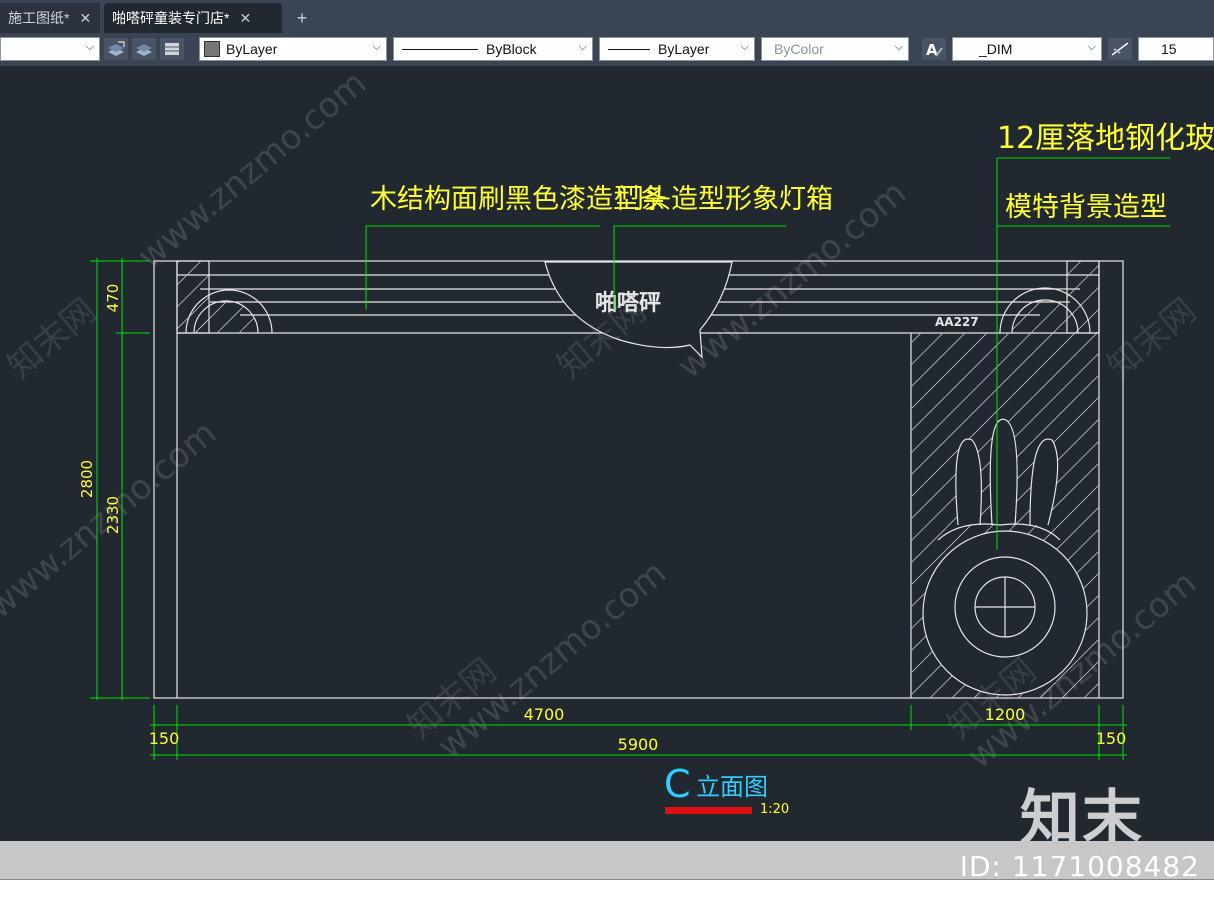  Describe the element at coordinates (171, 18) in the screenshot. I see `tab-label: 啪嗒砰童装专门店*` at that location.